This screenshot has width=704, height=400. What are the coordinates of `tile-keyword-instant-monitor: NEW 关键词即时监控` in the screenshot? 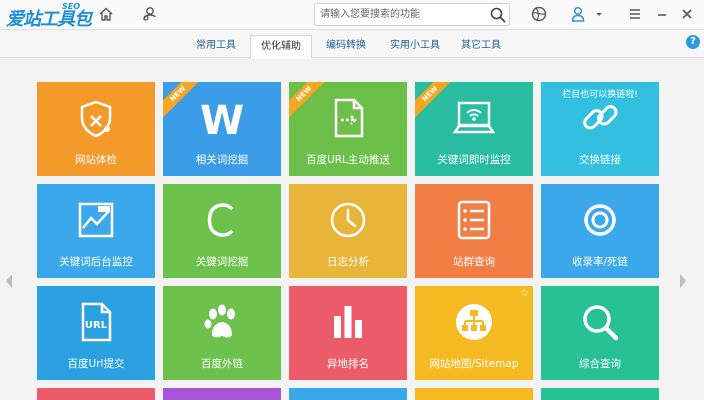 It's located at (474, 129).